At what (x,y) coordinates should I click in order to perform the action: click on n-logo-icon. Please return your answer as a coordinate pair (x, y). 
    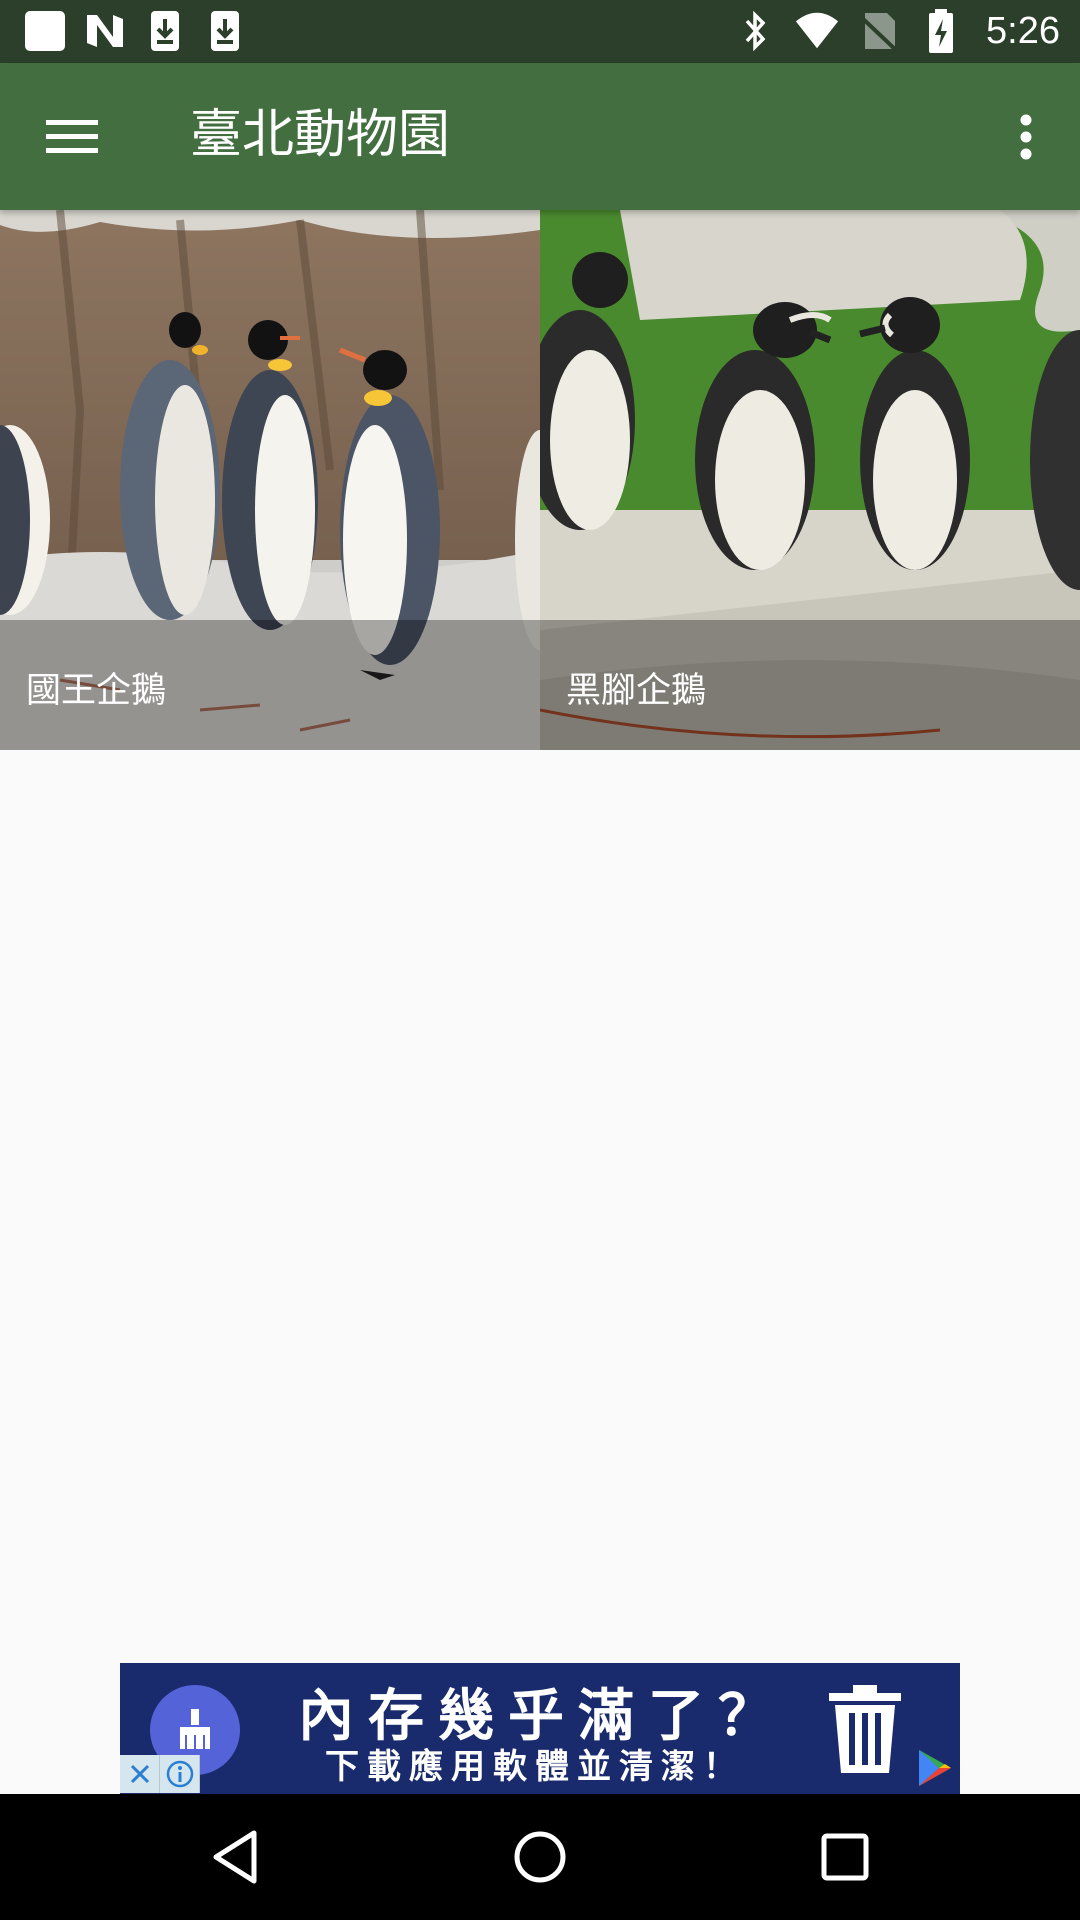
    Looking at the image, I should click on (105, 31).